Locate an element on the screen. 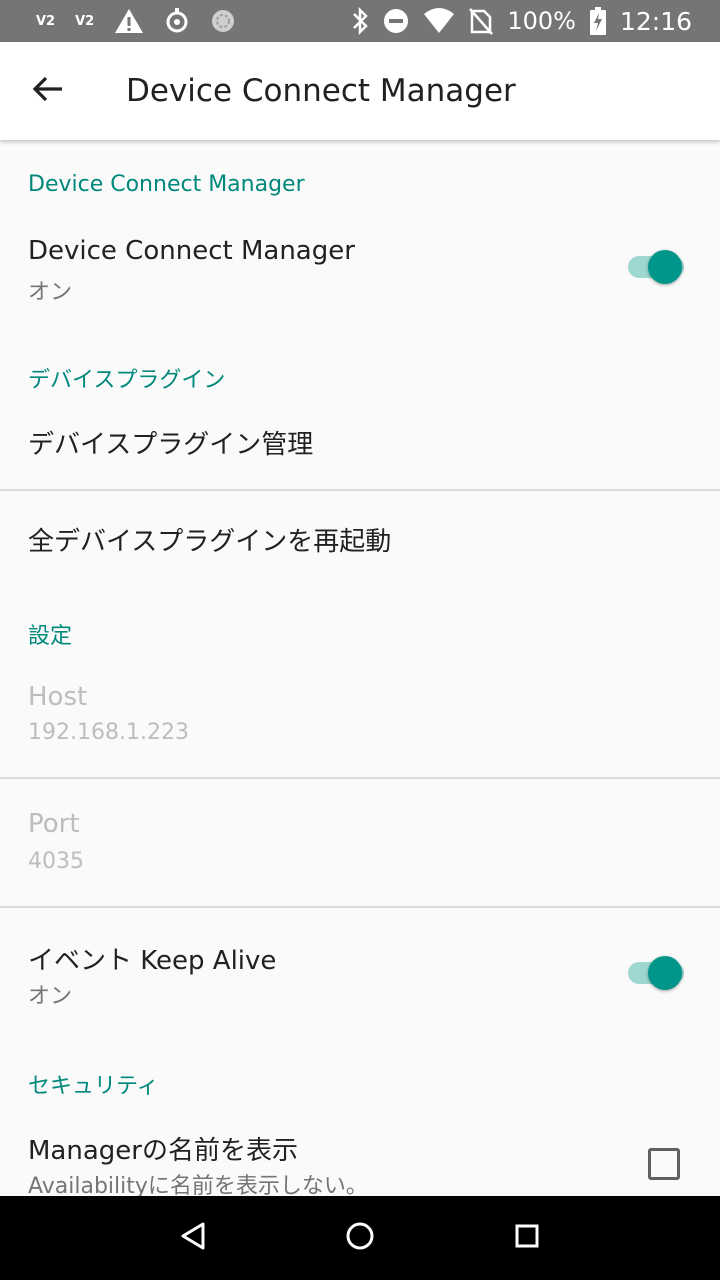 This screenshot has height=1280, width=720. nav-back-button is located at coordinates (193, 1238).